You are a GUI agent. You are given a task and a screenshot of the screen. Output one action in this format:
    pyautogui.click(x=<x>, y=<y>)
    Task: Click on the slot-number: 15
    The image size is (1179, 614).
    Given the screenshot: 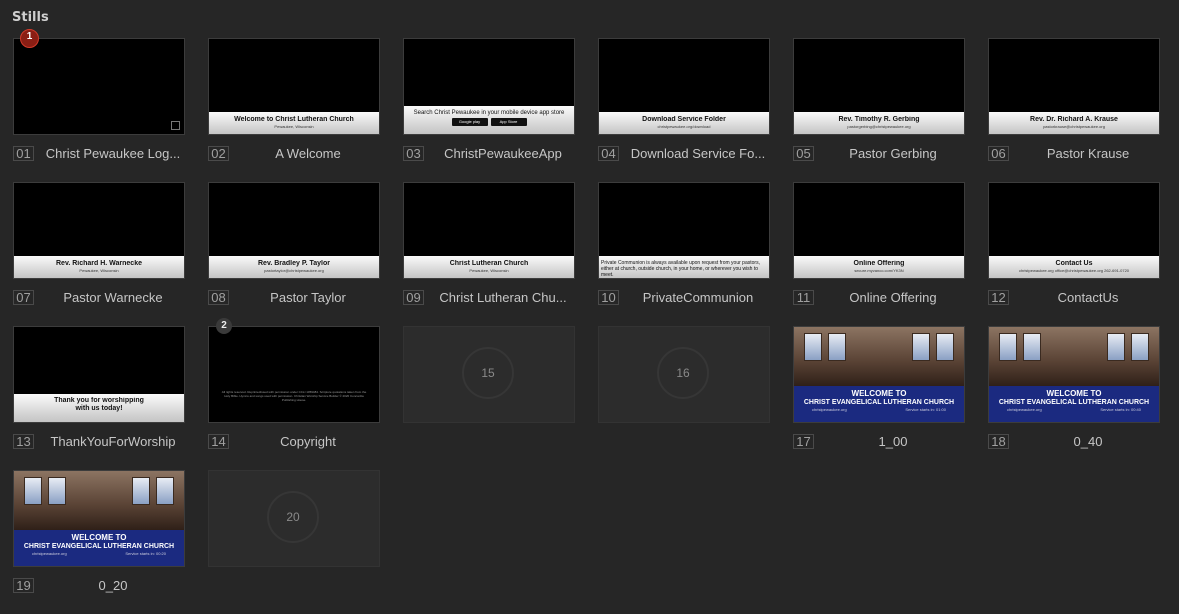 What is the action you would take?
    pyautogui.click(x=488, y=373)
    